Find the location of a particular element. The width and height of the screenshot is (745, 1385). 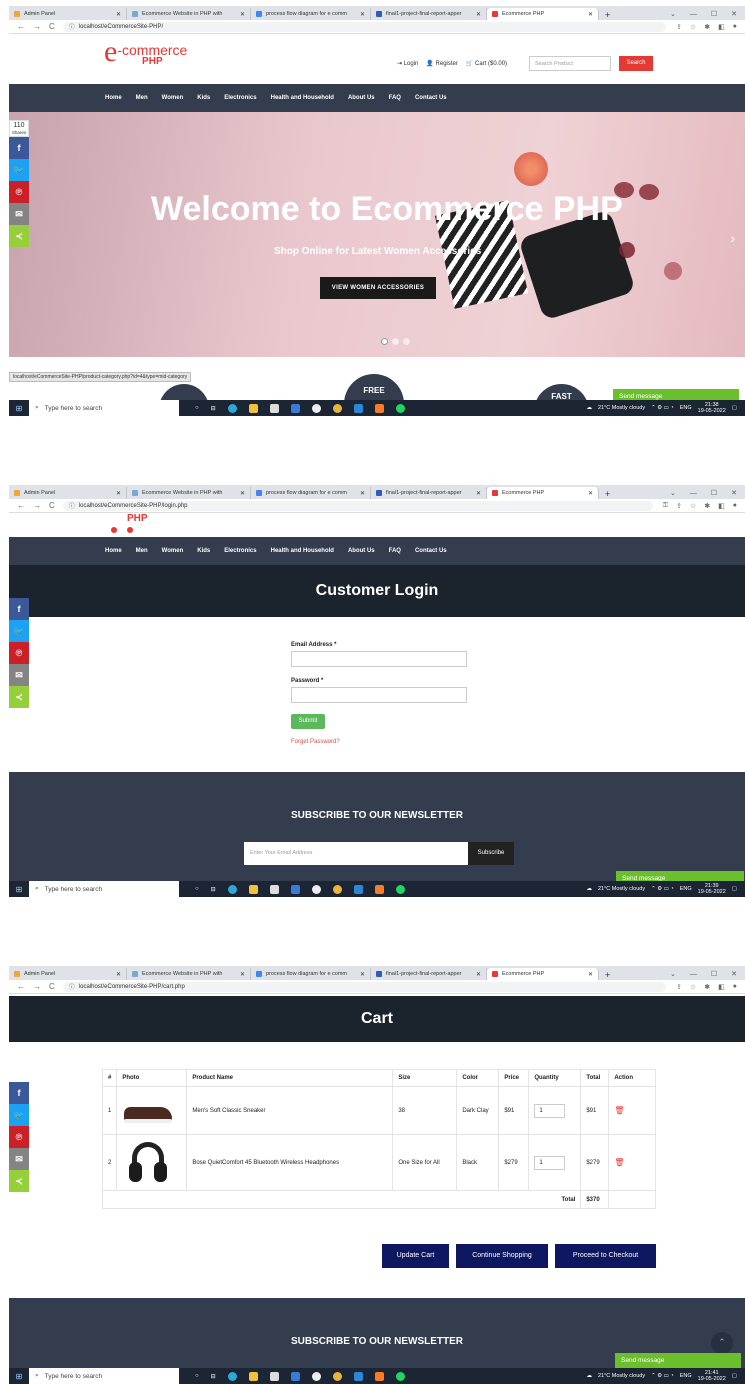

email-field is located at coordinates (379, 659).